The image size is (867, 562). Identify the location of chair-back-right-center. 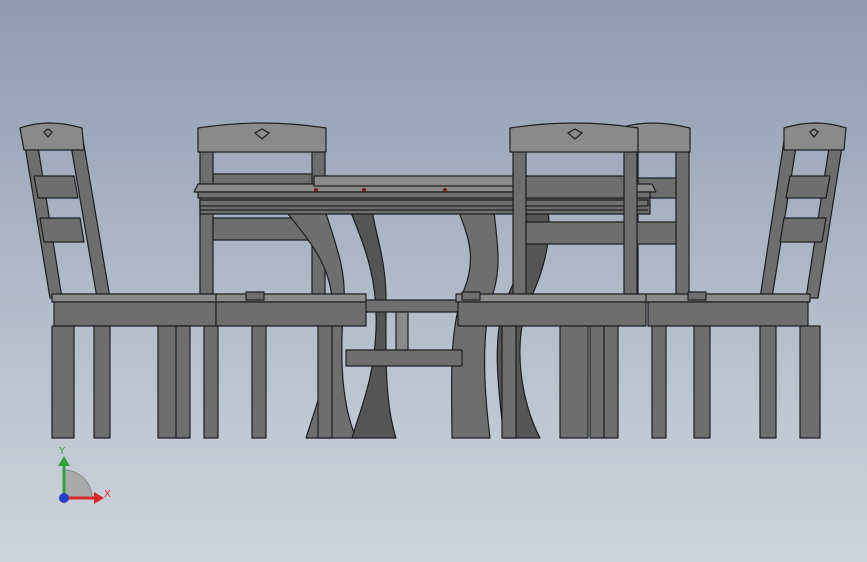
(647, 280).